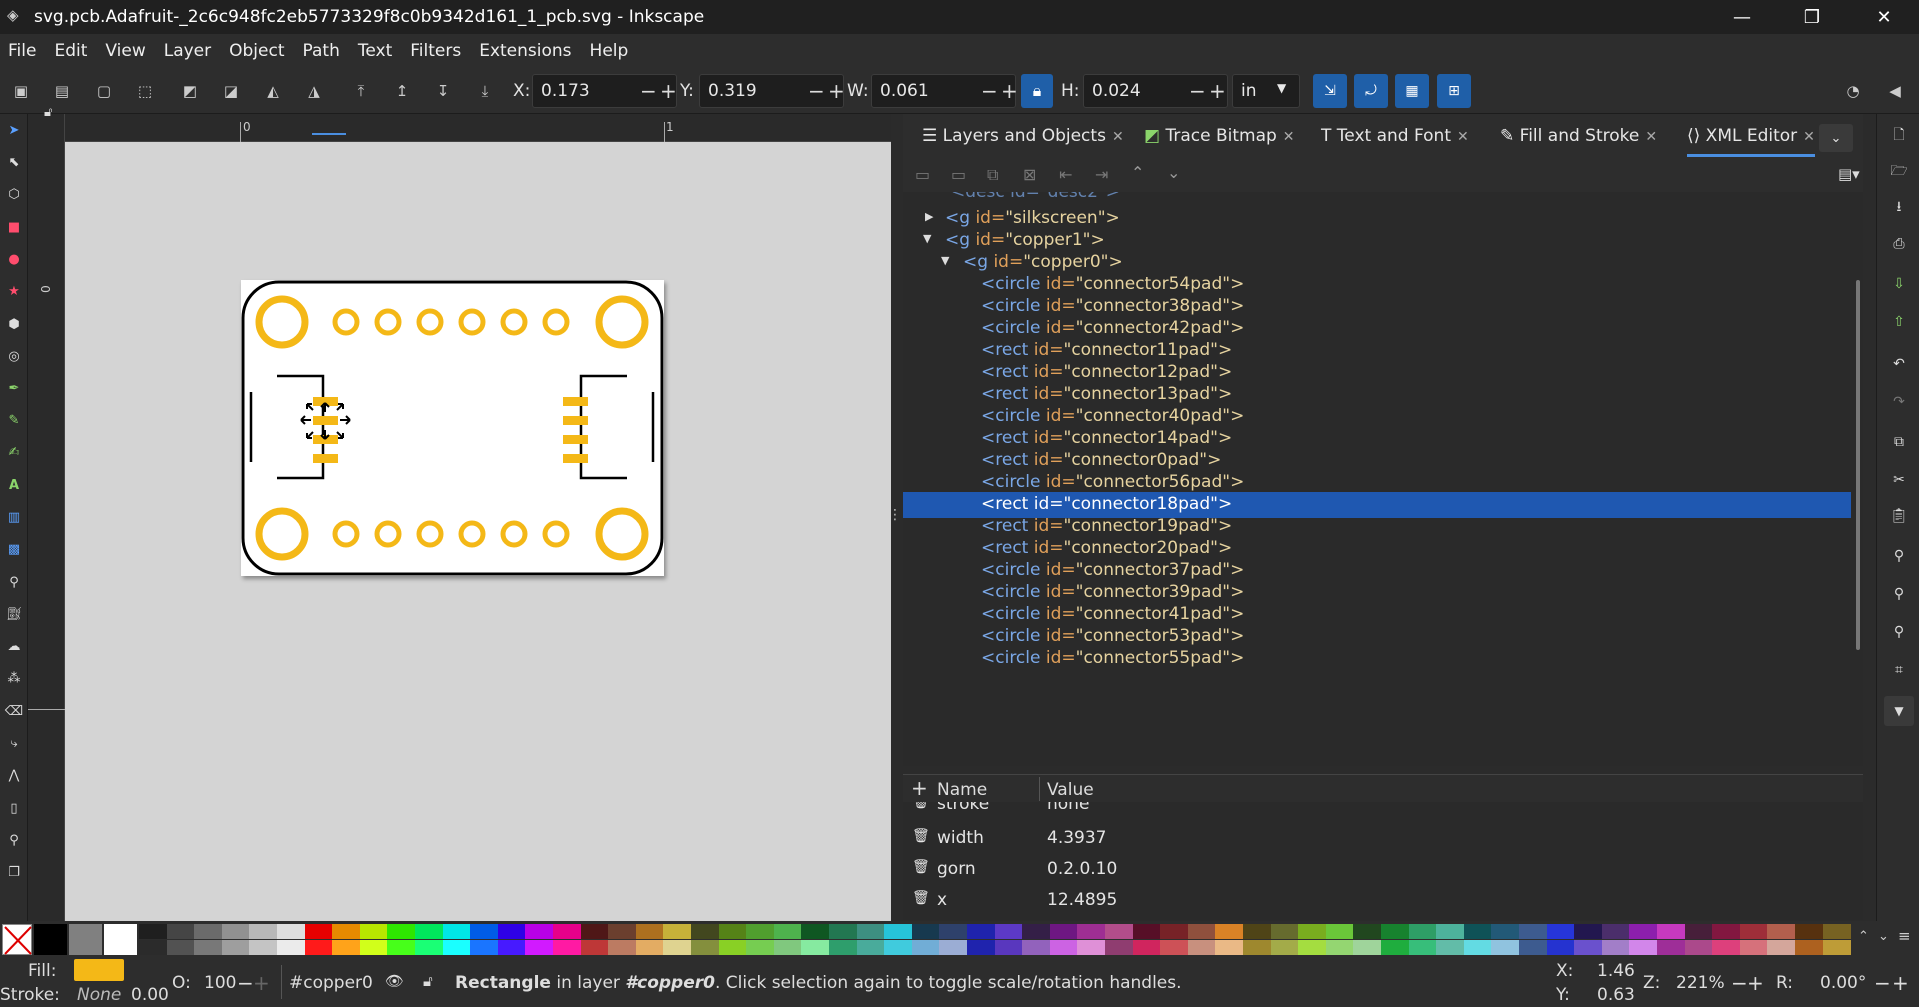 The height and width of the screenshot is (1007, 1919). What do you see at coordinates (622, 534) in the screenshot?
I see `mount-hole` at bounding box center [622, 534].